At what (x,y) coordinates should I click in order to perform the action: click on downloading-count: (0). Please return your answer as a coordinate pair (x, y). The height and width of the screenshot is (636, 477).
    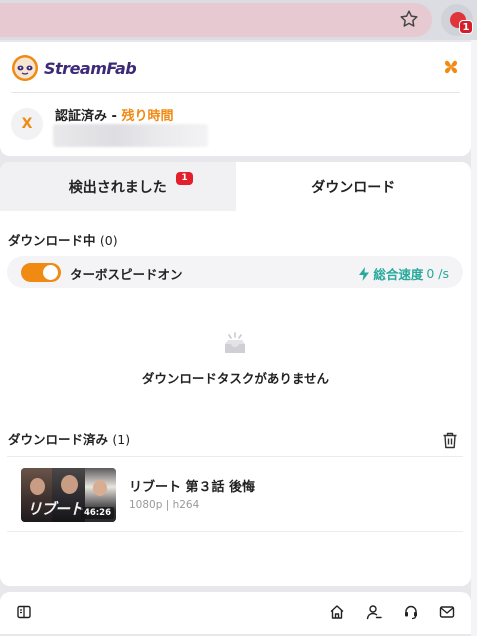
    Looking at the image, I should click on (108, 240).